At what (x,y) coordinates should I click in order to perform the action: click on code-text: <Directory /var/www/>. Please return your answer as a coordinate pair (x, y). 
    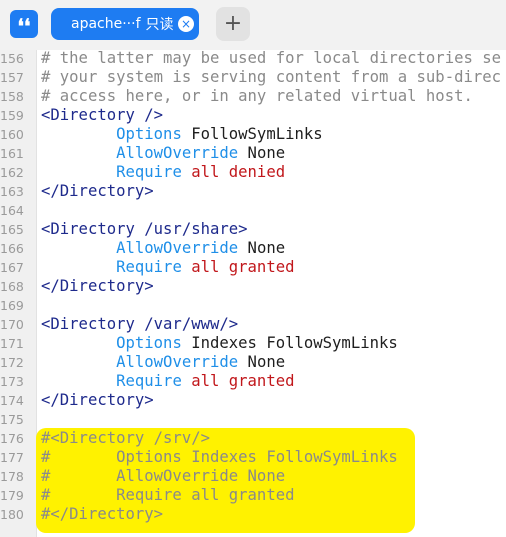
    Looking at the image, I should click on (139, 324).